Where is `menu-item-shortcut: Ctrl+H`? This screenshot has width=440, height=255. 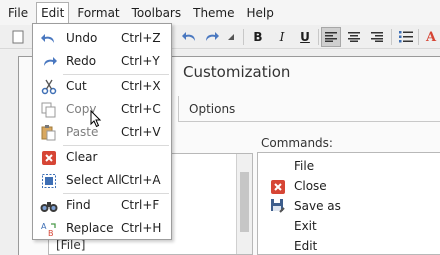 menu-item-shortcut: Ctrl+H is located at coordinates (141, 228).